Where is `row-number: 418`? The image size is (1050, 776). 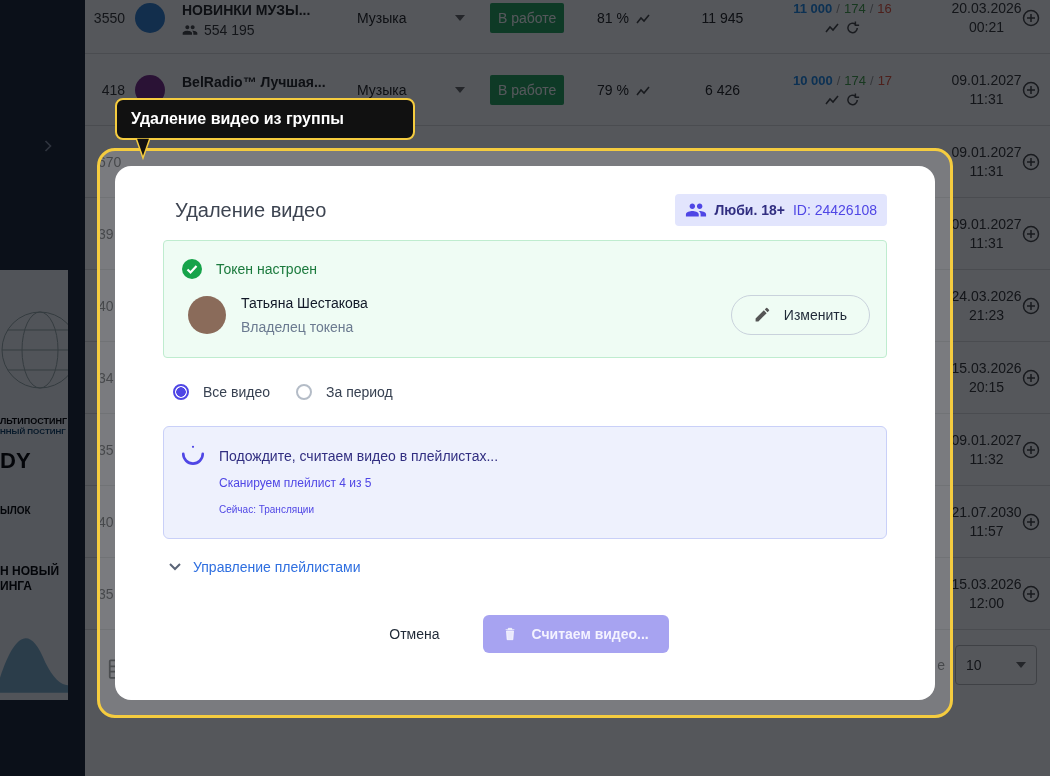
row-number: 418 is located at coordinates (113, 89).